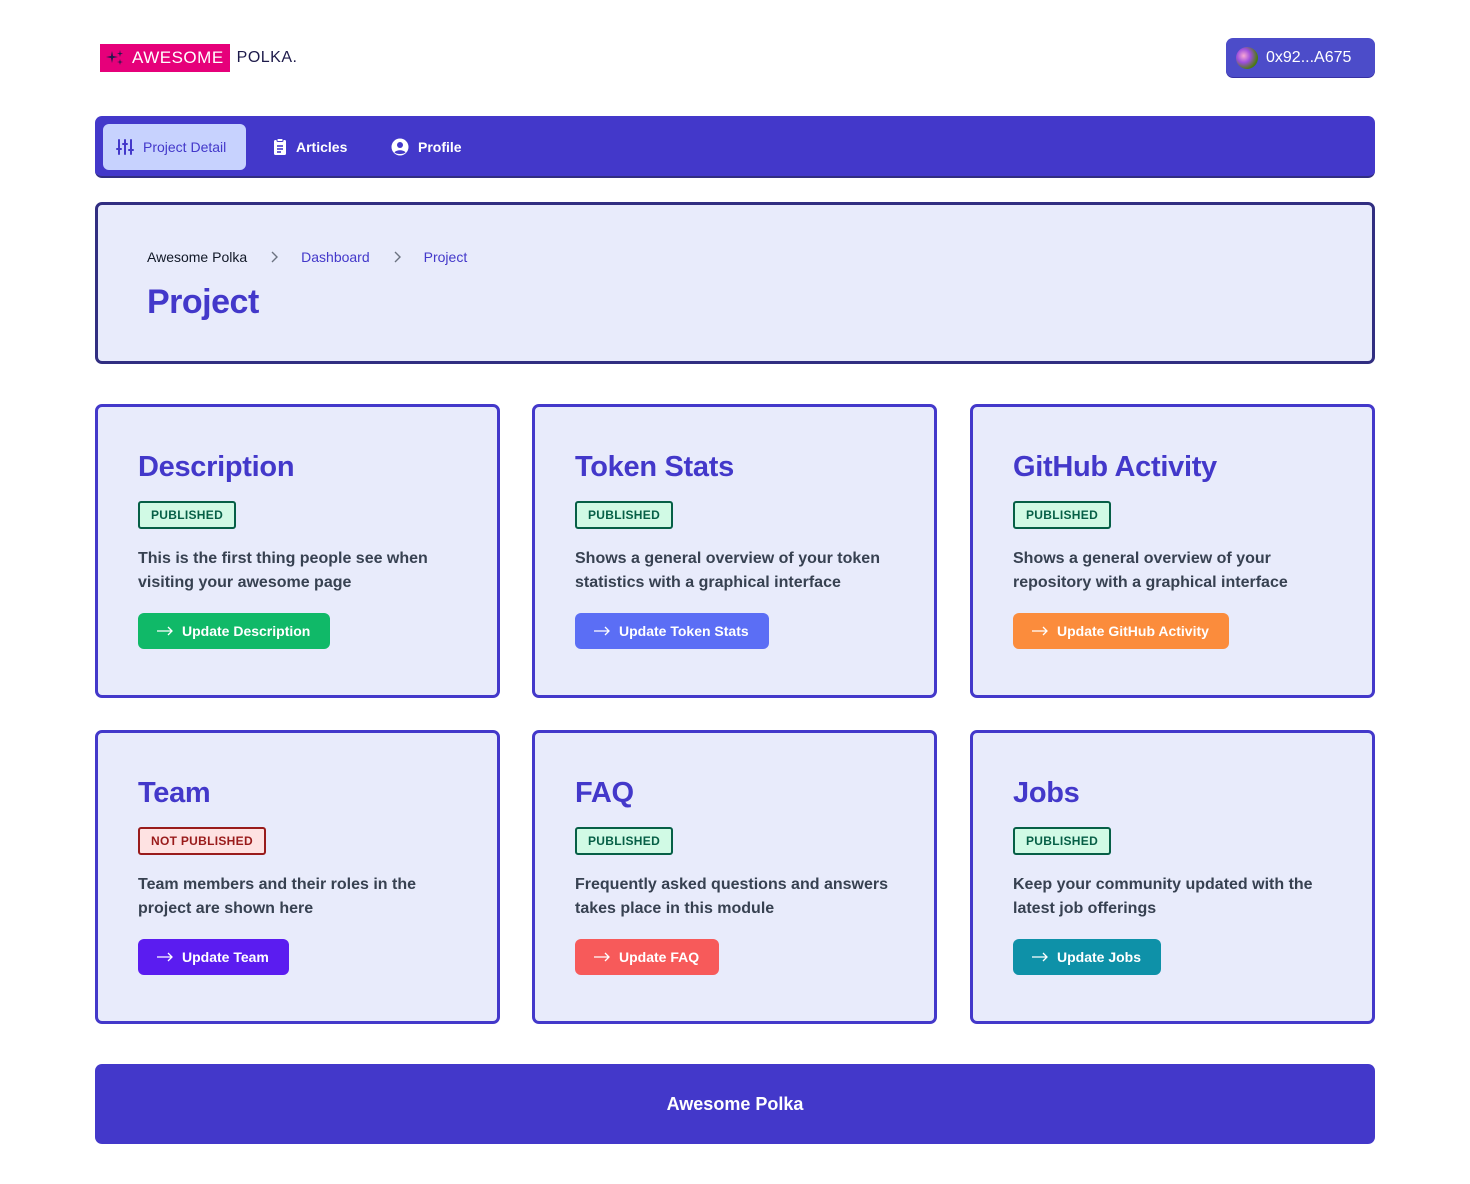 Image resolution: width=1470 pixels, height=1184 pixels. I want to click on update-github-activity-button: Update GitHub Activity, so click(1121, 631).